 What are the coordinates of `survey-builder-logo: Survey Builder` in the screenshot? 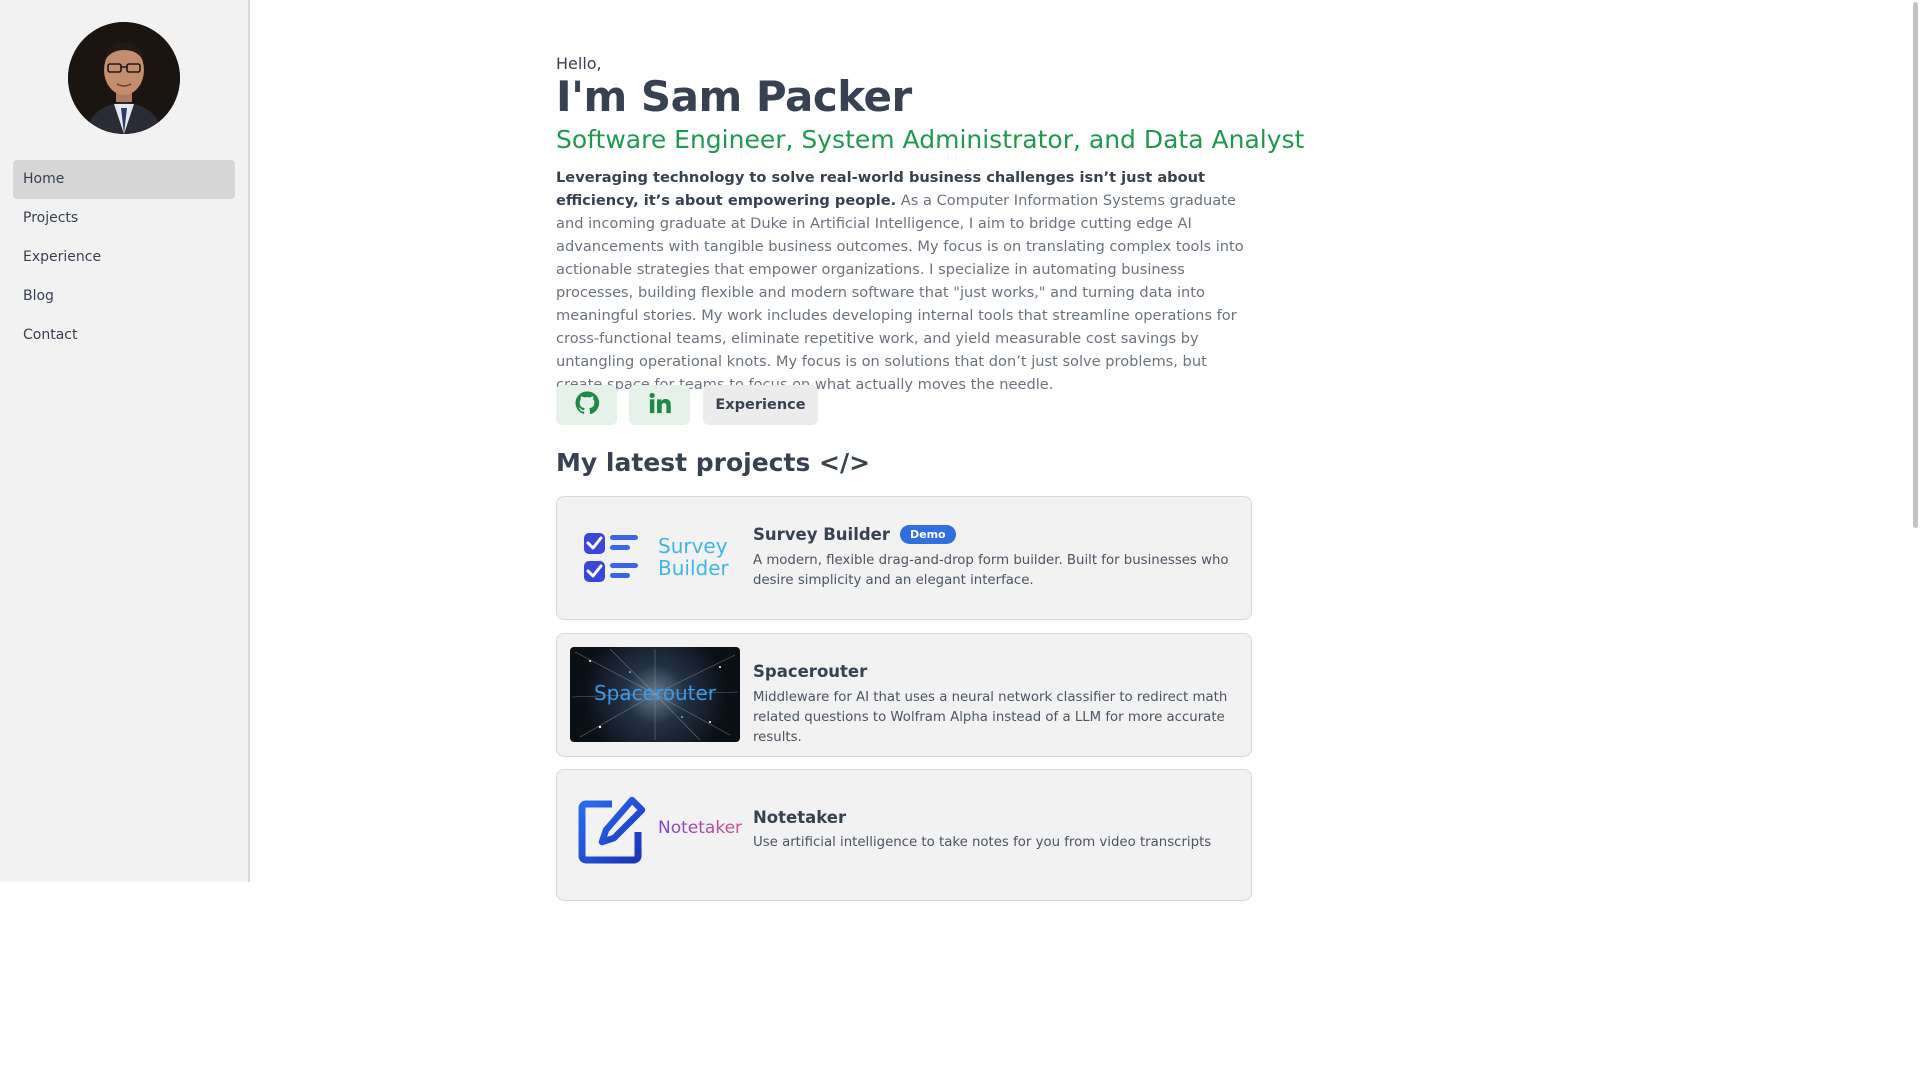 It's located at (655, 557).